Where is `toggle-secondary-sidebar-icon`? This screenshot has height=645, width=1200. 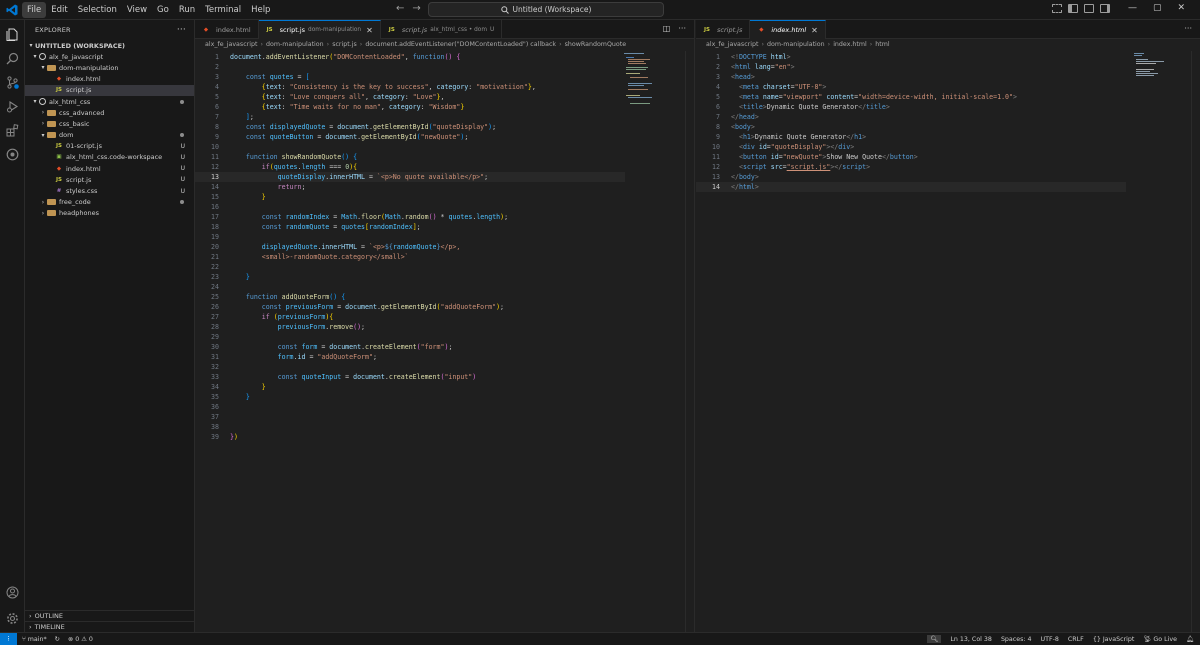
toggle-secondary-sidebar-icon is located at coordinates (1105, 8).